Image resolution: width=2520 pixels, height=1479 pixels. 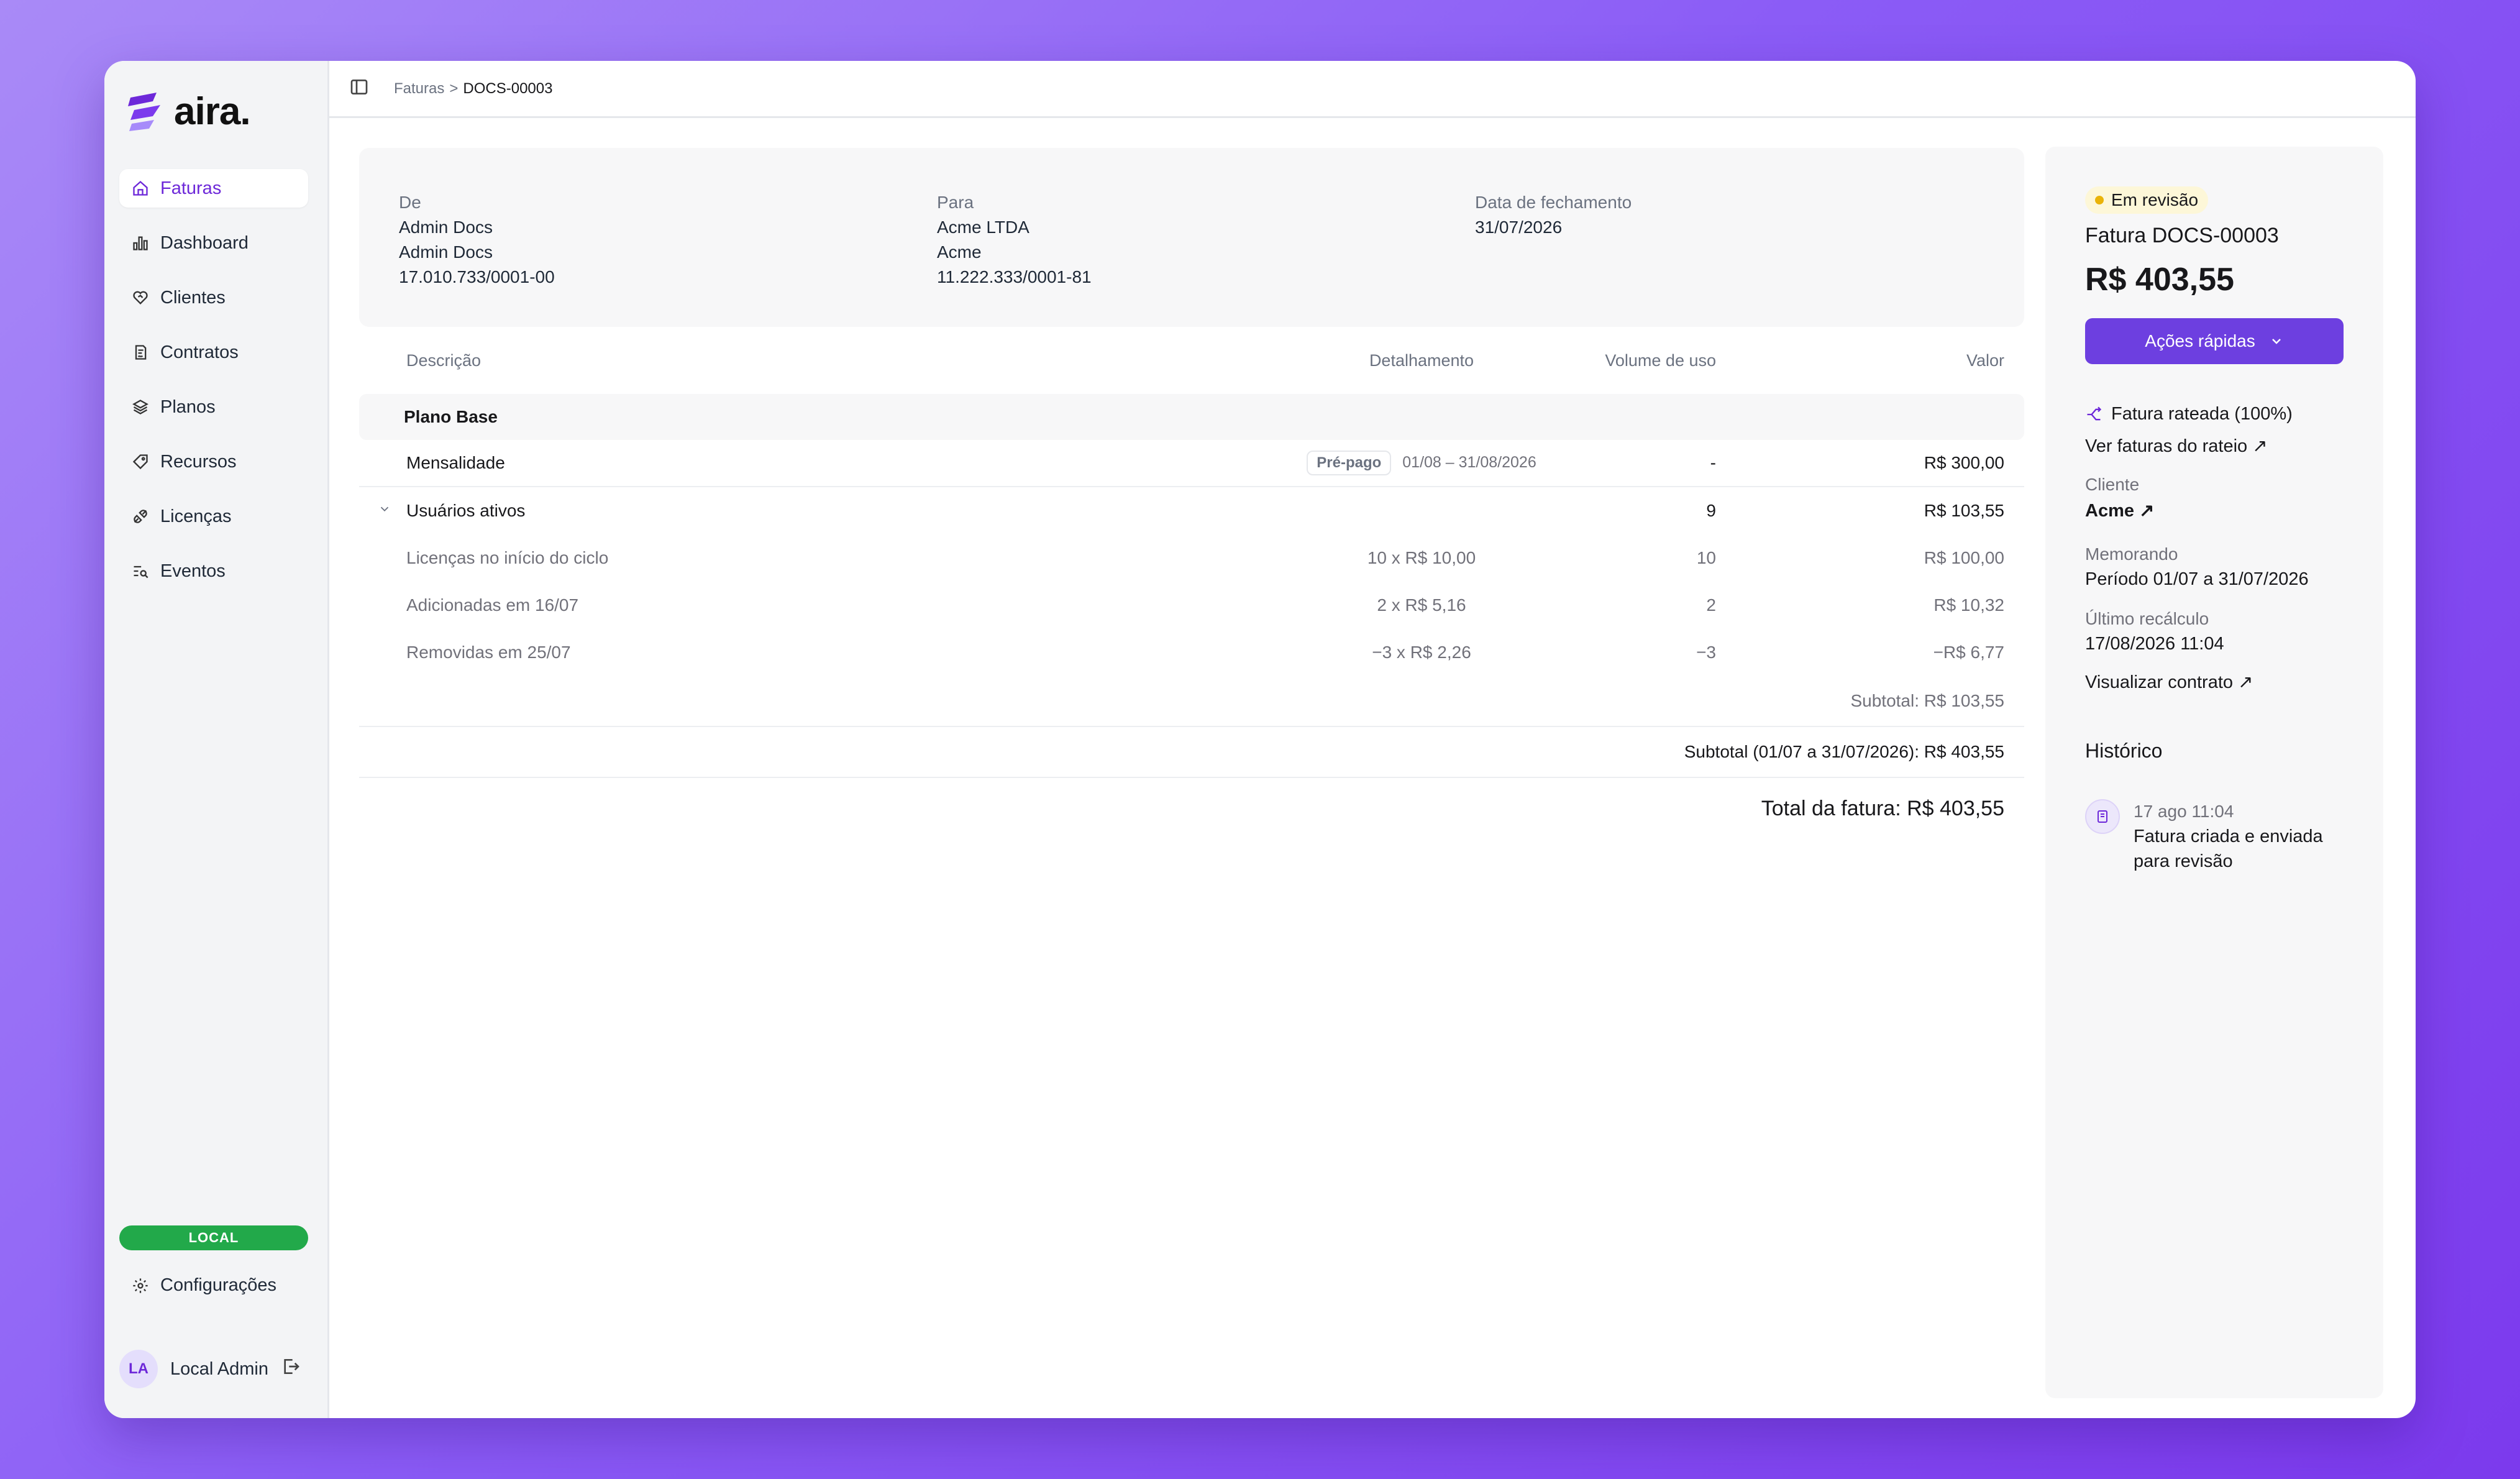 What do you see at coordinates (219, 1369) in the screenshot?
I see `user-name: Local Admin` at bounding box center [219, 1369].